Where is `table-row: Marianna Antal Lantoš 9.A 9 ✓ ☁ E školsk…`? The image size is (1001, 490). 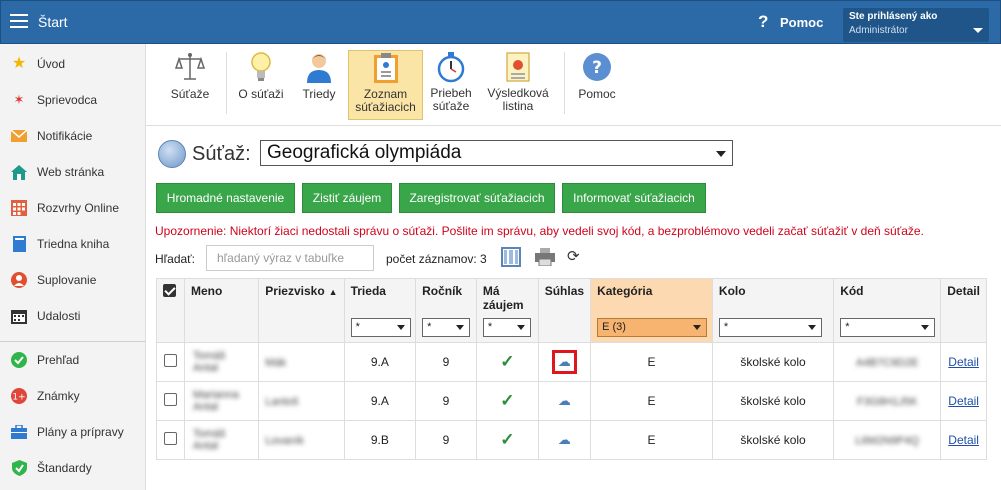 table-row: Marianna Antal Lantoš 9.A 9 ✓ ☁ E školsk… is located at coordinates (571, 401).